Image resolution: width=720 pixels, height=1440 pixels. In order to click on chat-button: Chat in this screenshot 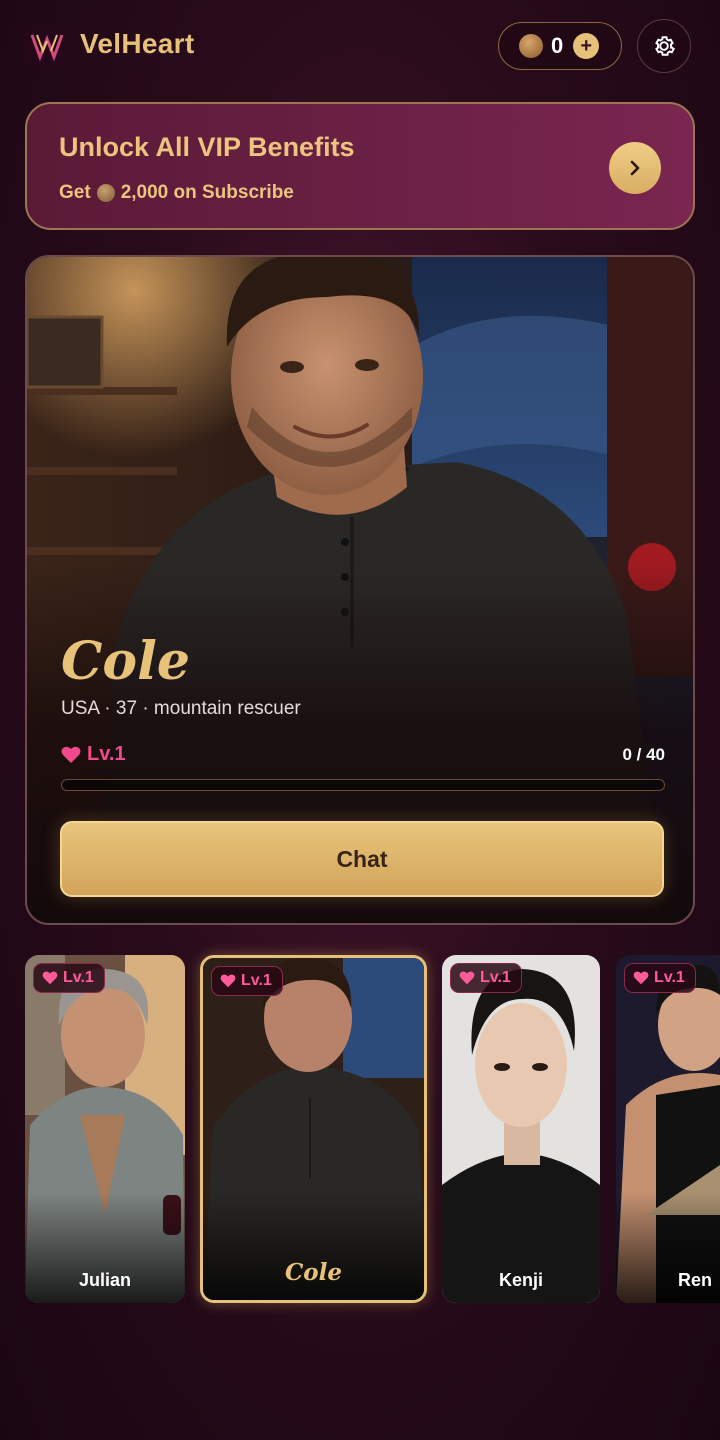, I will do `click(362, 859)`.